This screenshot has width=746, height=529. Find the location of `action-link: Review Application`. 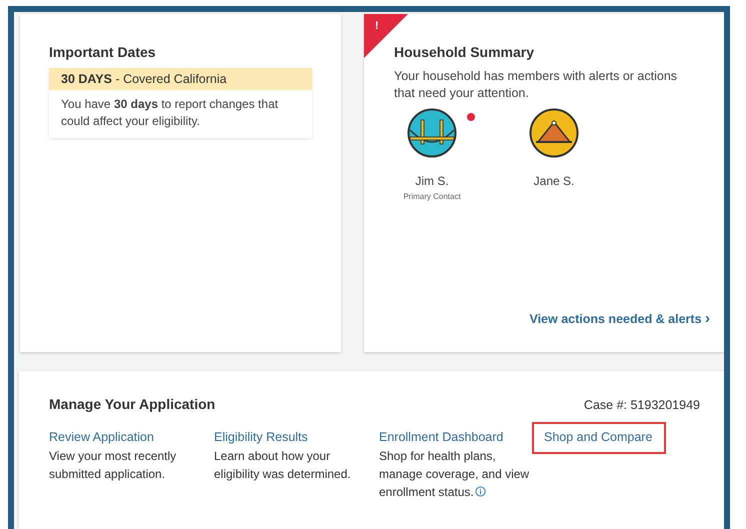

action-link: Review Application is located at coordinates (101, 437).